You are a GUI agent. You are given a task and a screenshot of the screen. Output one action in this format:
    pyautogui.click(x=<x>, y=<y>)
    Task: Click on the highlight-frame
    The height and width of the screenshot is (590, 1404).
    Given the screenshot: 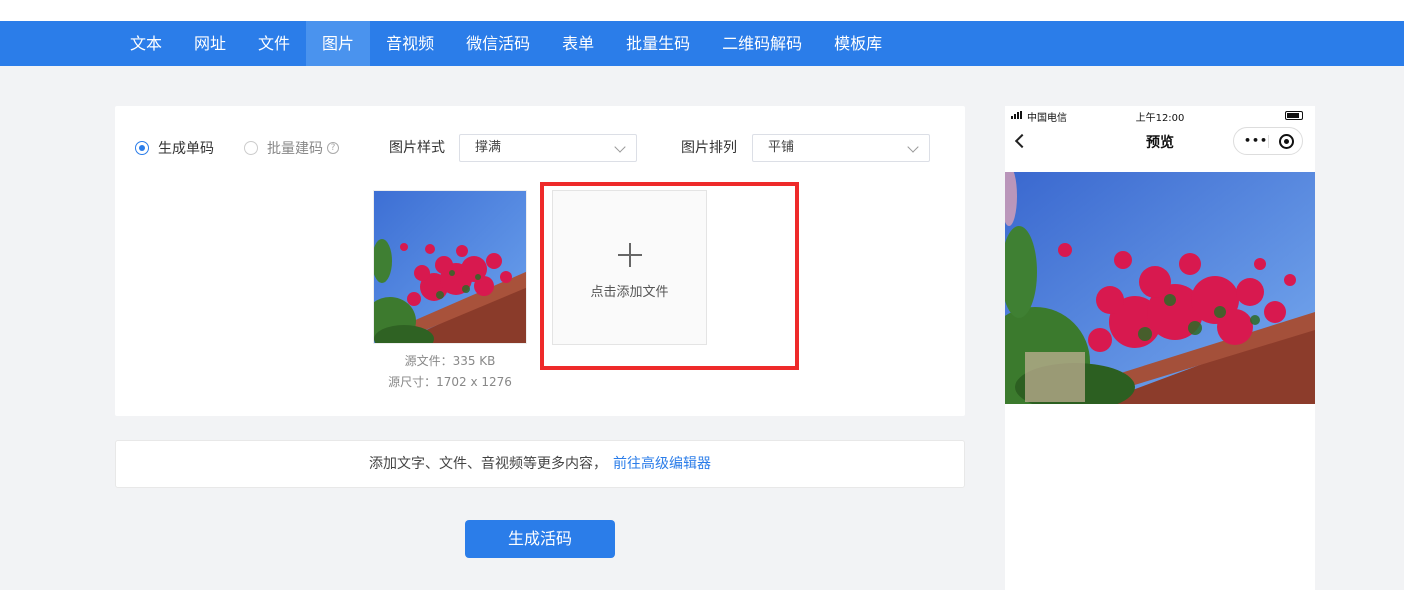 What is the action you would take?
    pyautogui.click(x=669, y=276)
    